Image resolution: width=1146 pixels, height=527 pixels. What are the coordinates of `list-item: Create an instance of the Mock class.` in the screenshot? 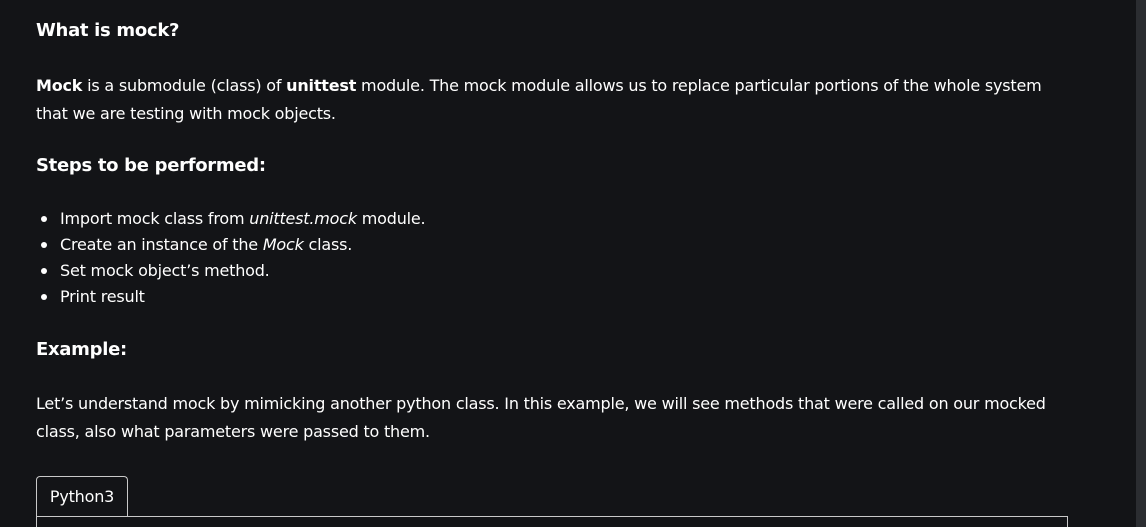 It's located at (230, 245).